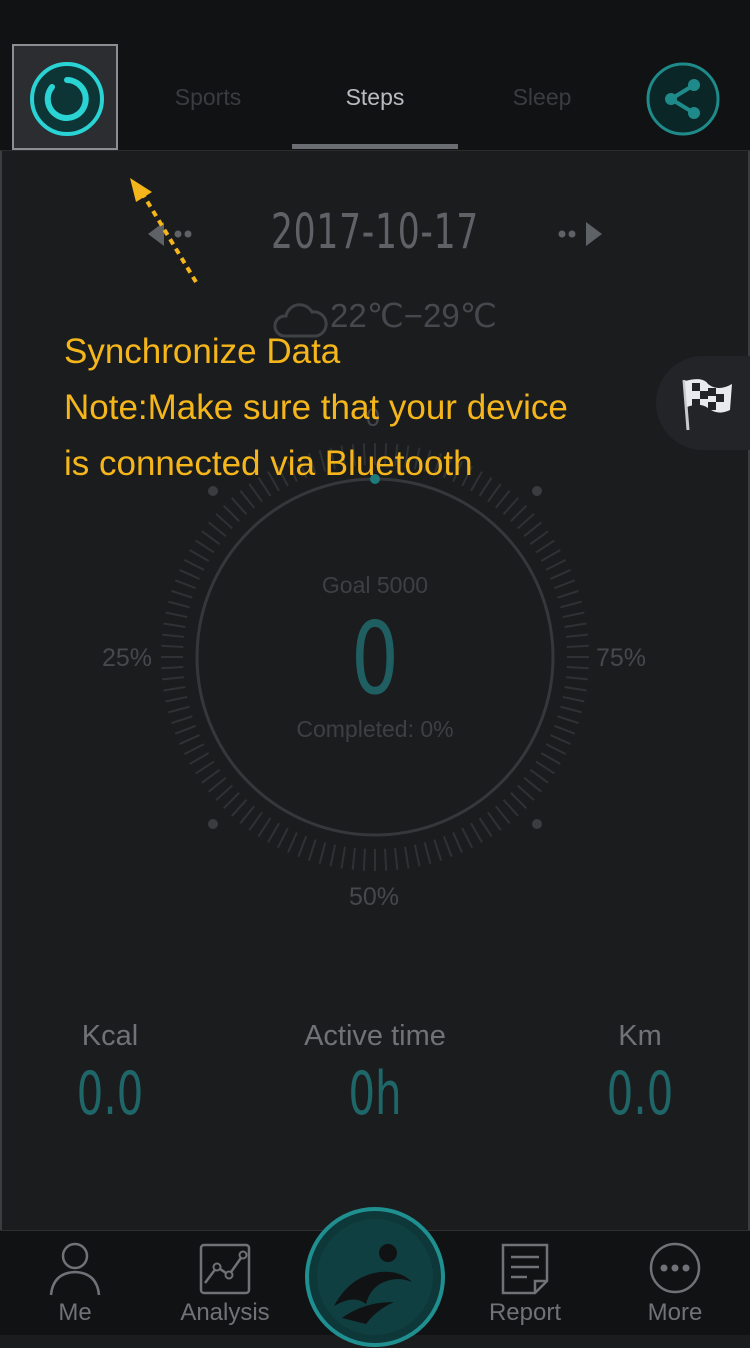  What do you see at coordinates (202, 351) in the screenshot?
I see `tip-line-1: Synchronize Data` at bounding box center [202, 351].